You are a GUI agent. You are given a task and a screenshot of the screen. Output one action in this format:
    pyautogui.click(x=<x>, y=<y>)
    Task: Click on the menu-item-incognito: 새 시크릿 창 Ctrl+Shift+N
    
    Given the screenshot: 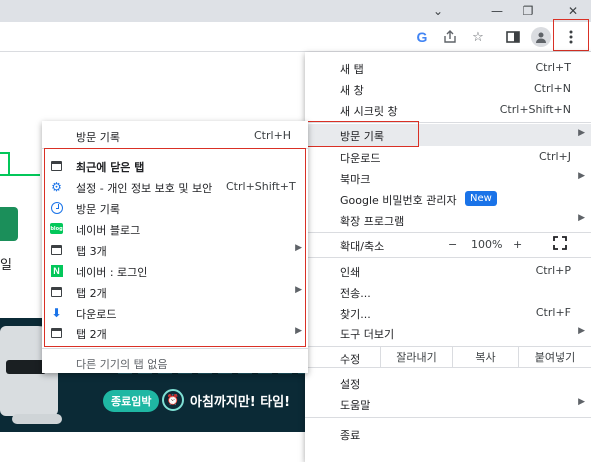 What is the action you would take?
    pyautogui.click(x=448, y=109)
    